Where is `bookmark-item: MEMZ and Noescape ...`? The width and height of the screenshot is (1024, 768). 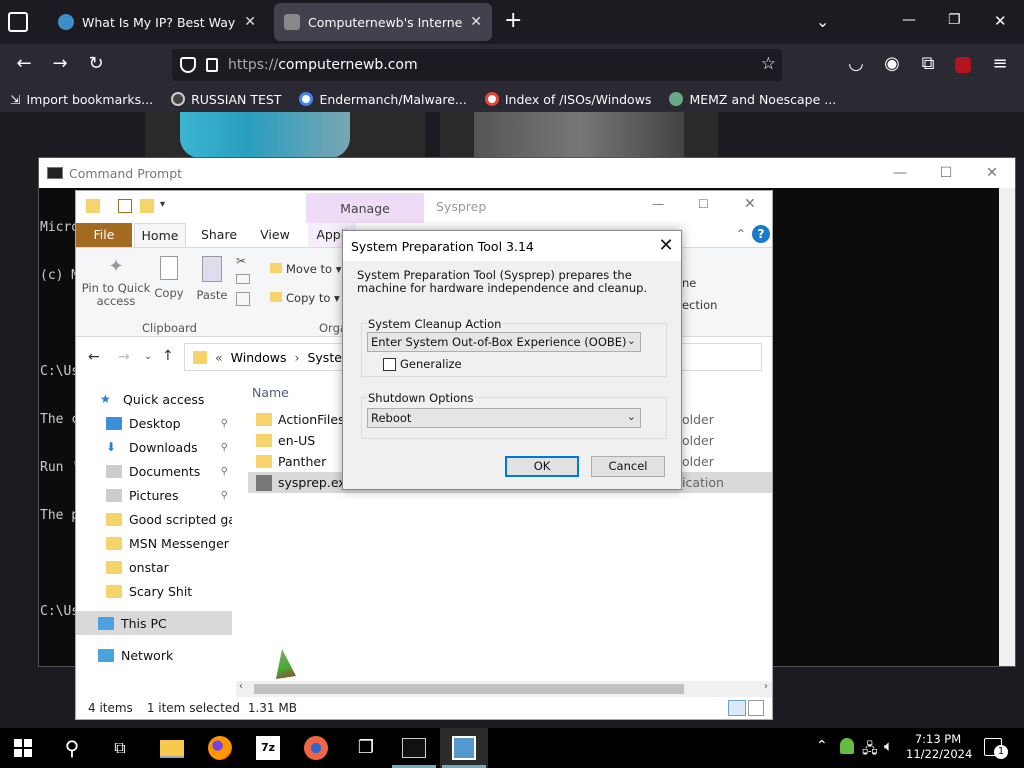 bookmark-item: MEMZ and Noescape ... is located at coordinates (752, 99).